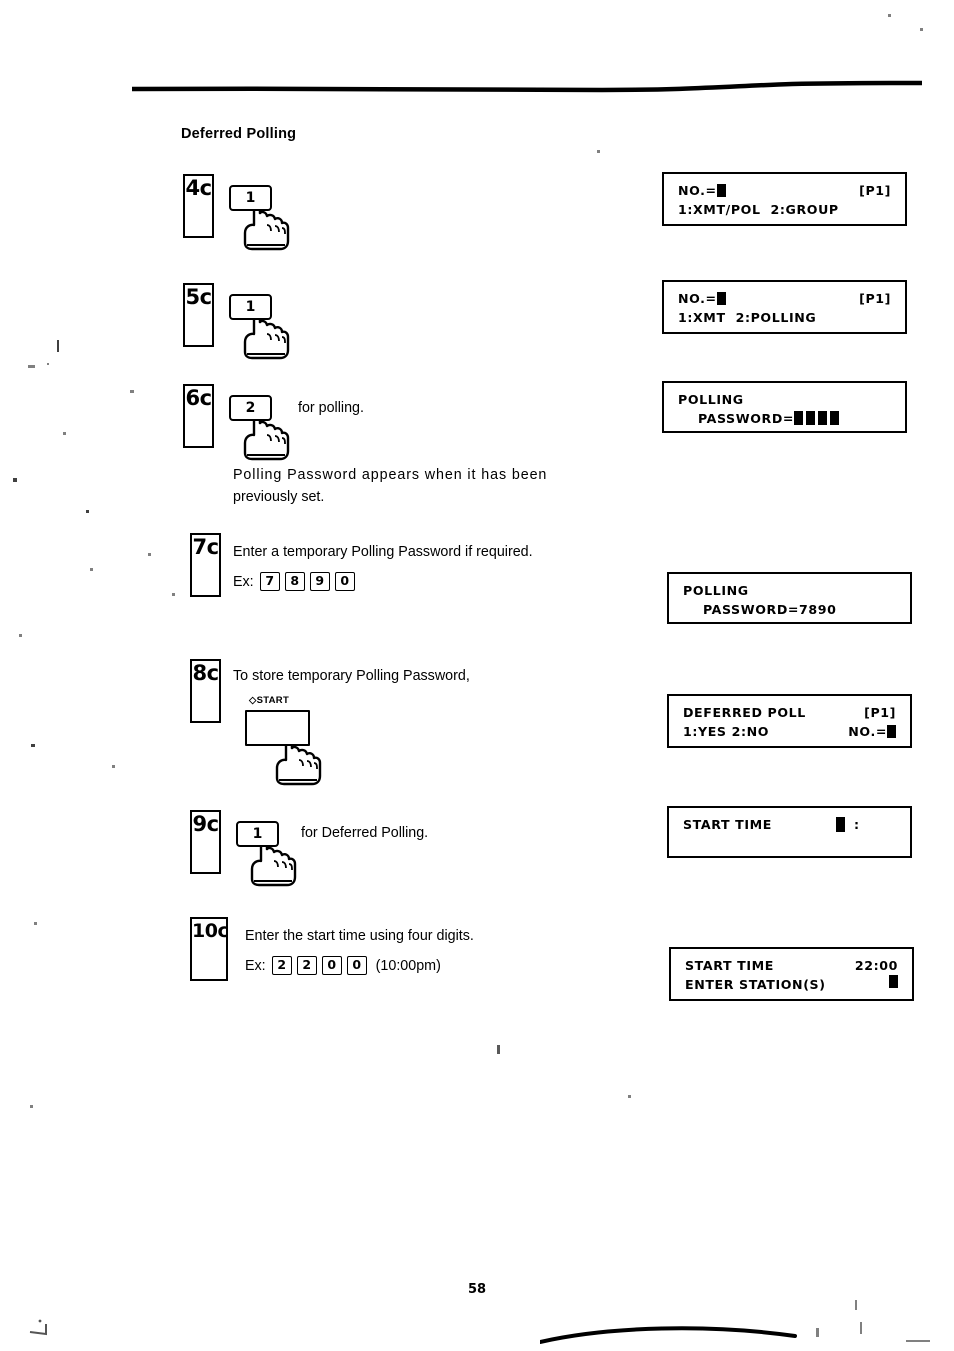 This screenshot has width=954, height=1351. I want to click on lcd-line-1: DEFERRED POLL [P1], so click(796, 712).